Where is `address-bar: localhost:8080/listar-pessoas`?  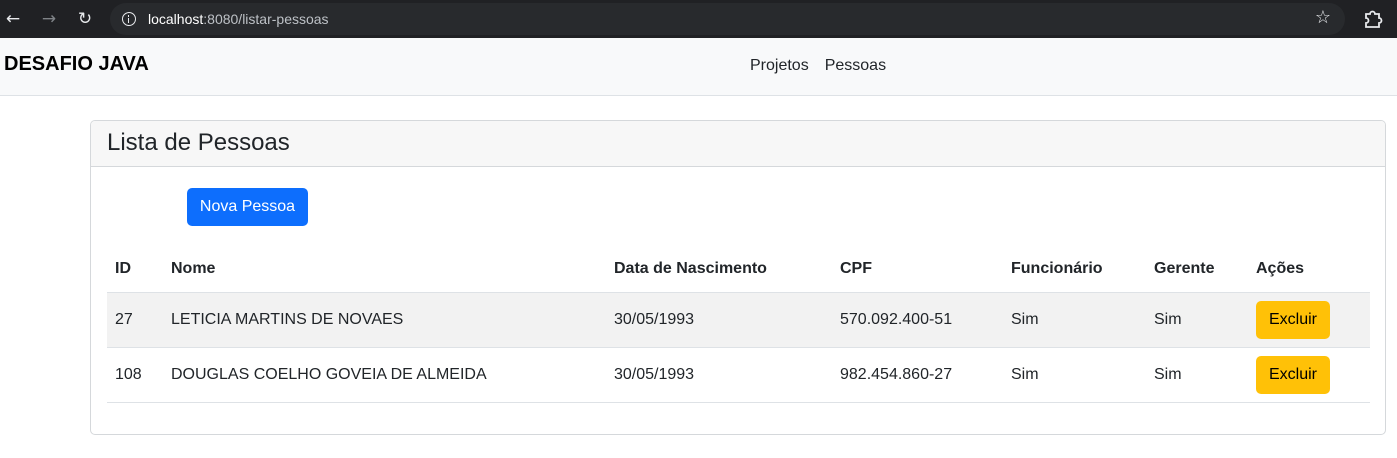 address-bar: localhost:8080/listar-pessoas is located at coordinates (727, 19).